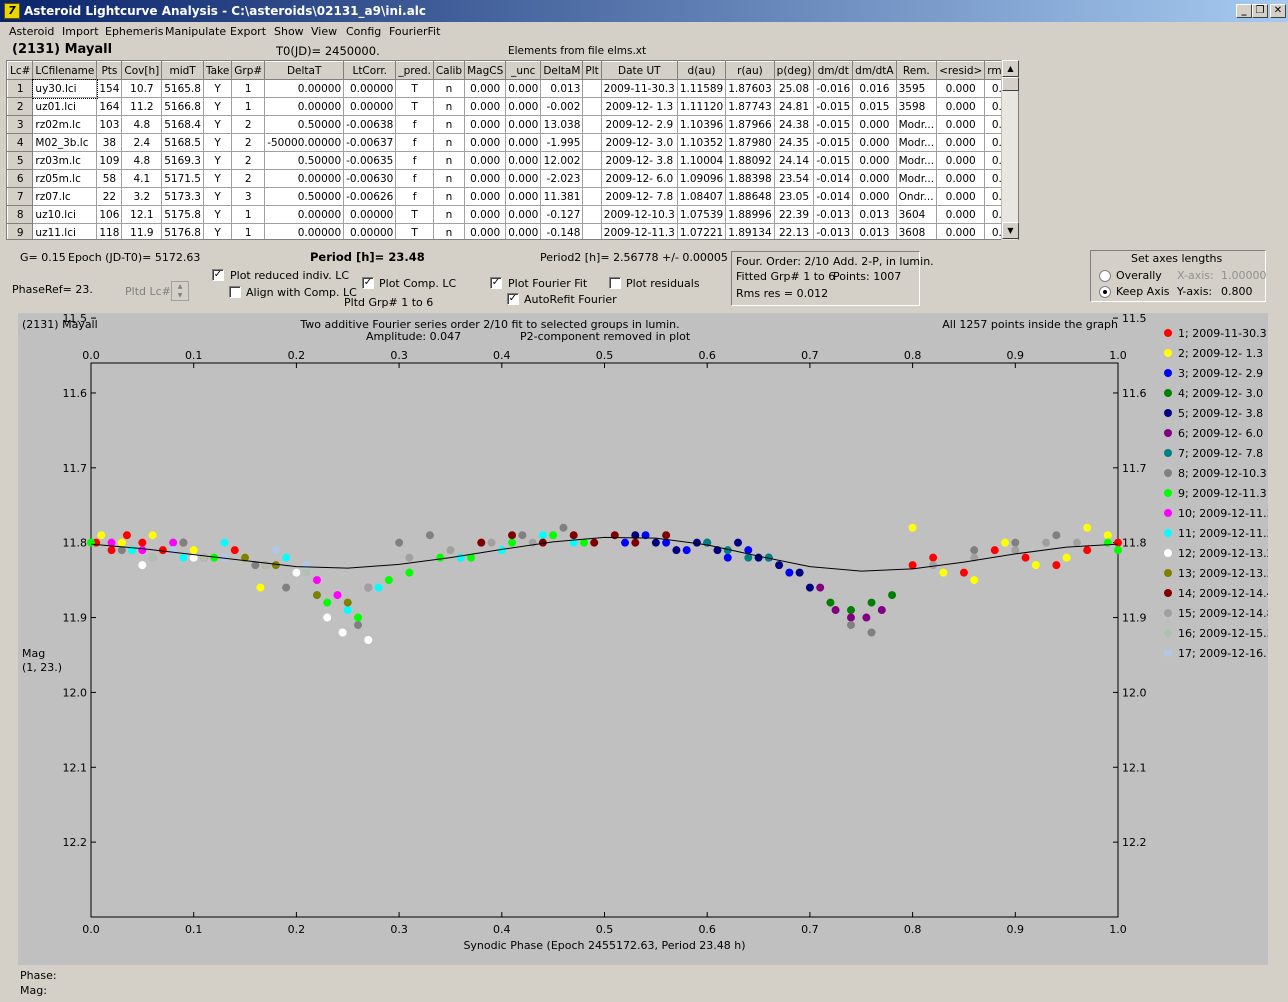 Image resolution: width=1288 pixels, height=1002 pixels. Describe the element at coordinates (750, 142) in the screenshot. I see `table-cell: 1.87980` at that location.